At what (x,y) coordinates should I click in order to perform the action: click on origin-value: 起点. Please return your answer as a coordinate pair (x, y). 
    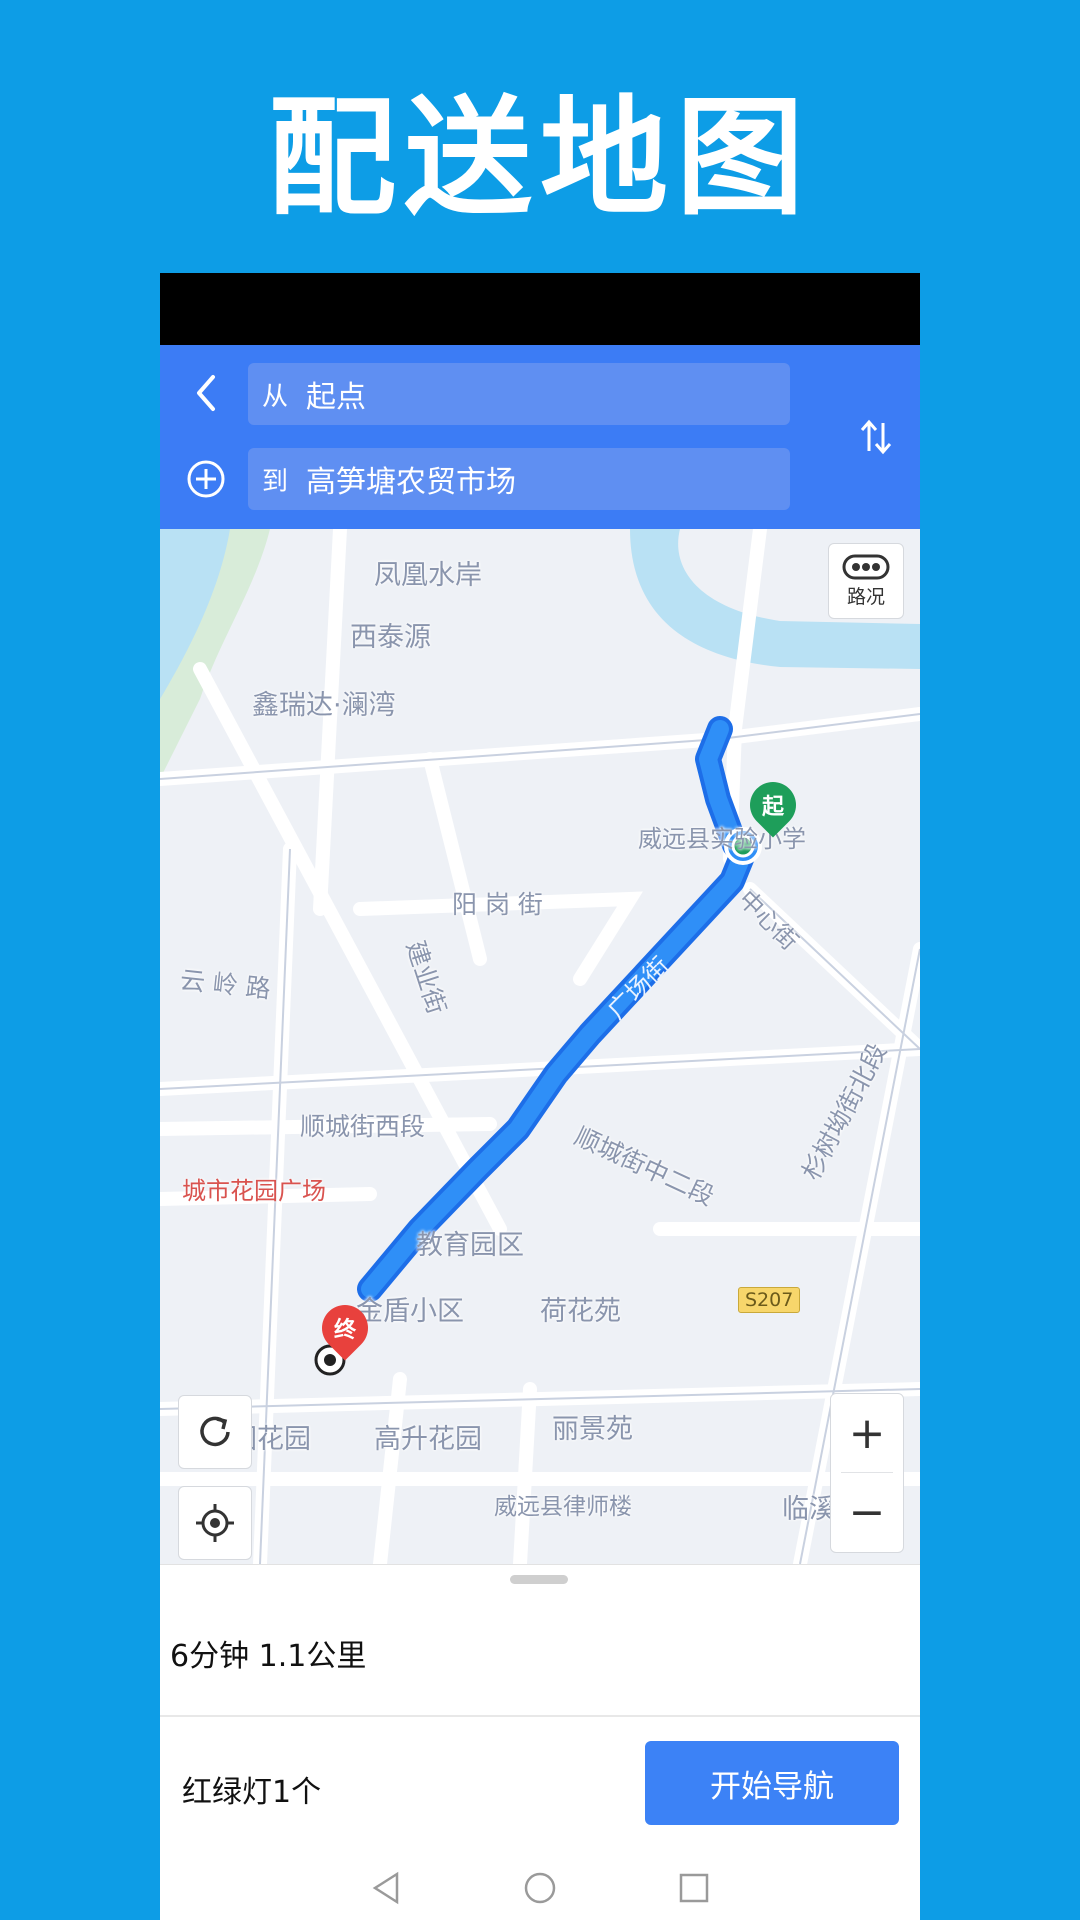
    Looking at the image, I should click on (336, 397).